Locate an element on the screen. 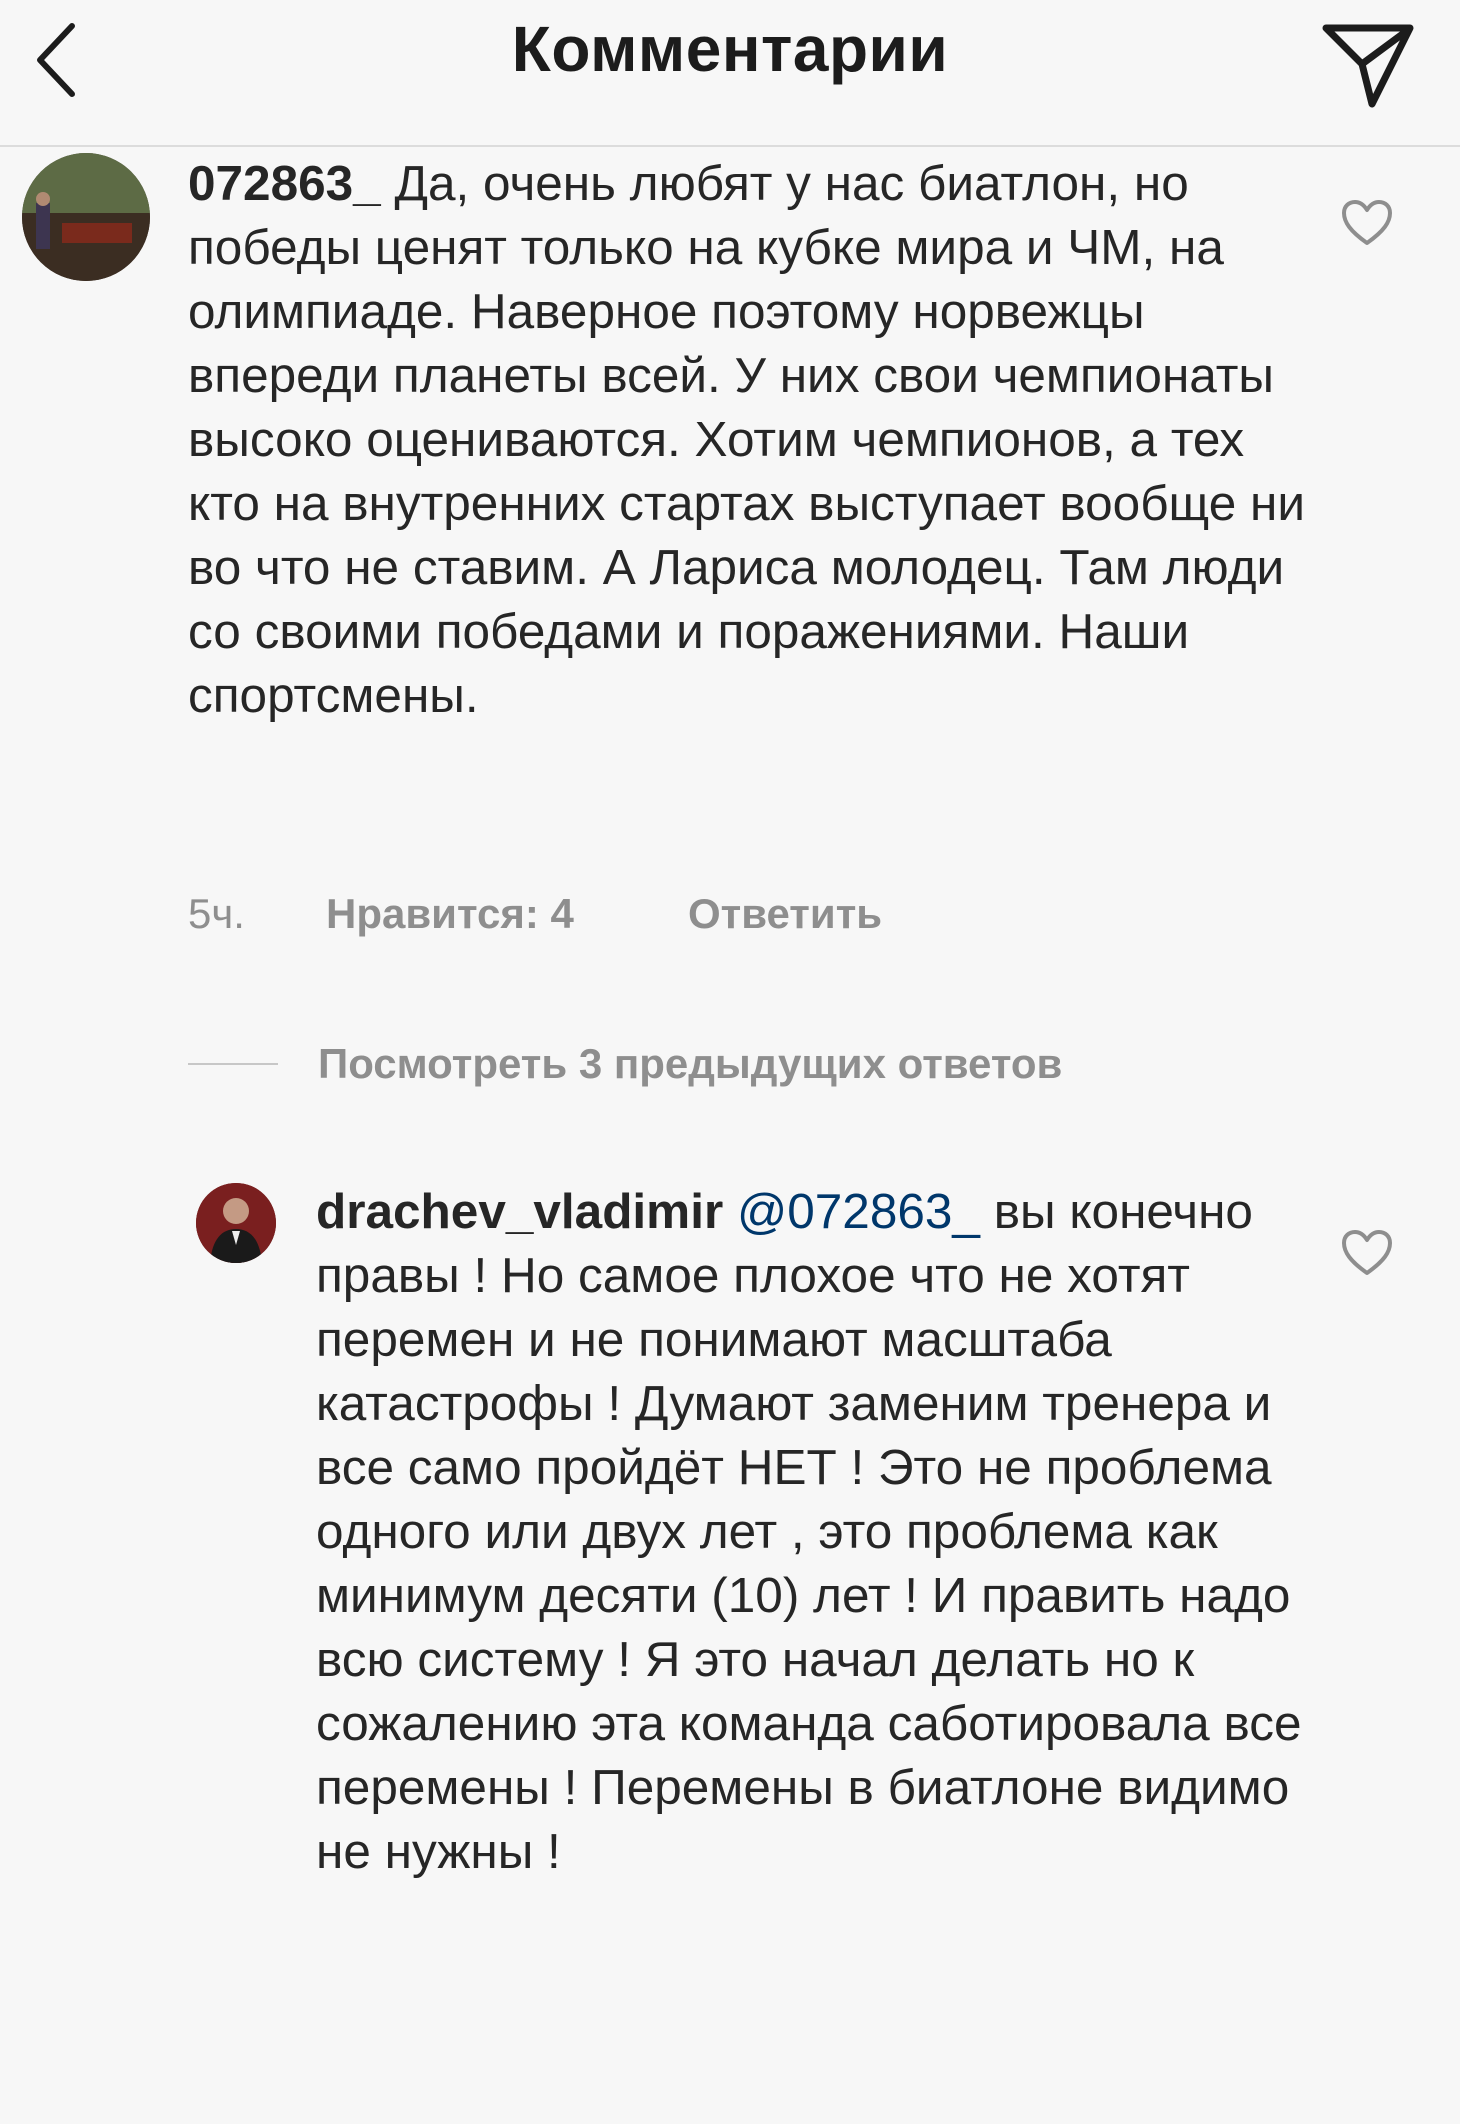 The height and width of the screenshot is (2124, 1460). view-previous-replies: Посмотреть 3 предыдущих ответов is located at coordinates (625, 1064).